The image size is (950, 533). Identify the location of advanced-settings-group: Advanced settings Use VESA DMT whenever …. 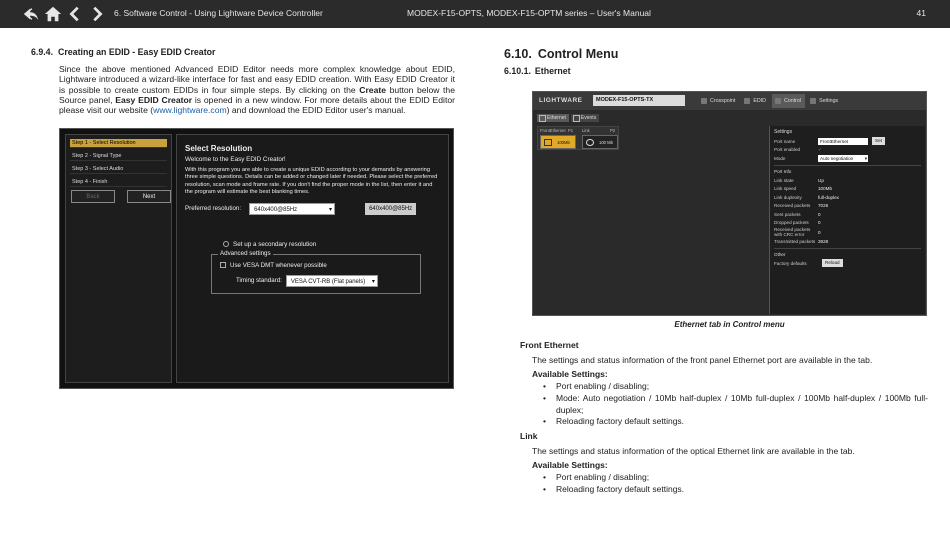
(316, 271).